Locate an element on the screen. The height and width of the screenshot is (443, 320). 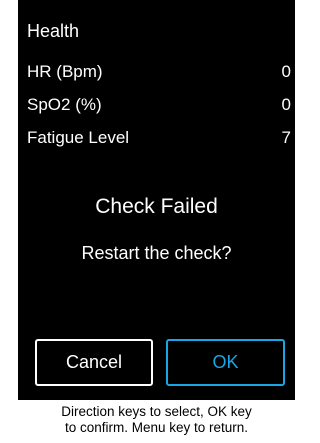
metric-row-spo2: SpO2 (%) 0 is located at coordinates (159, 105).